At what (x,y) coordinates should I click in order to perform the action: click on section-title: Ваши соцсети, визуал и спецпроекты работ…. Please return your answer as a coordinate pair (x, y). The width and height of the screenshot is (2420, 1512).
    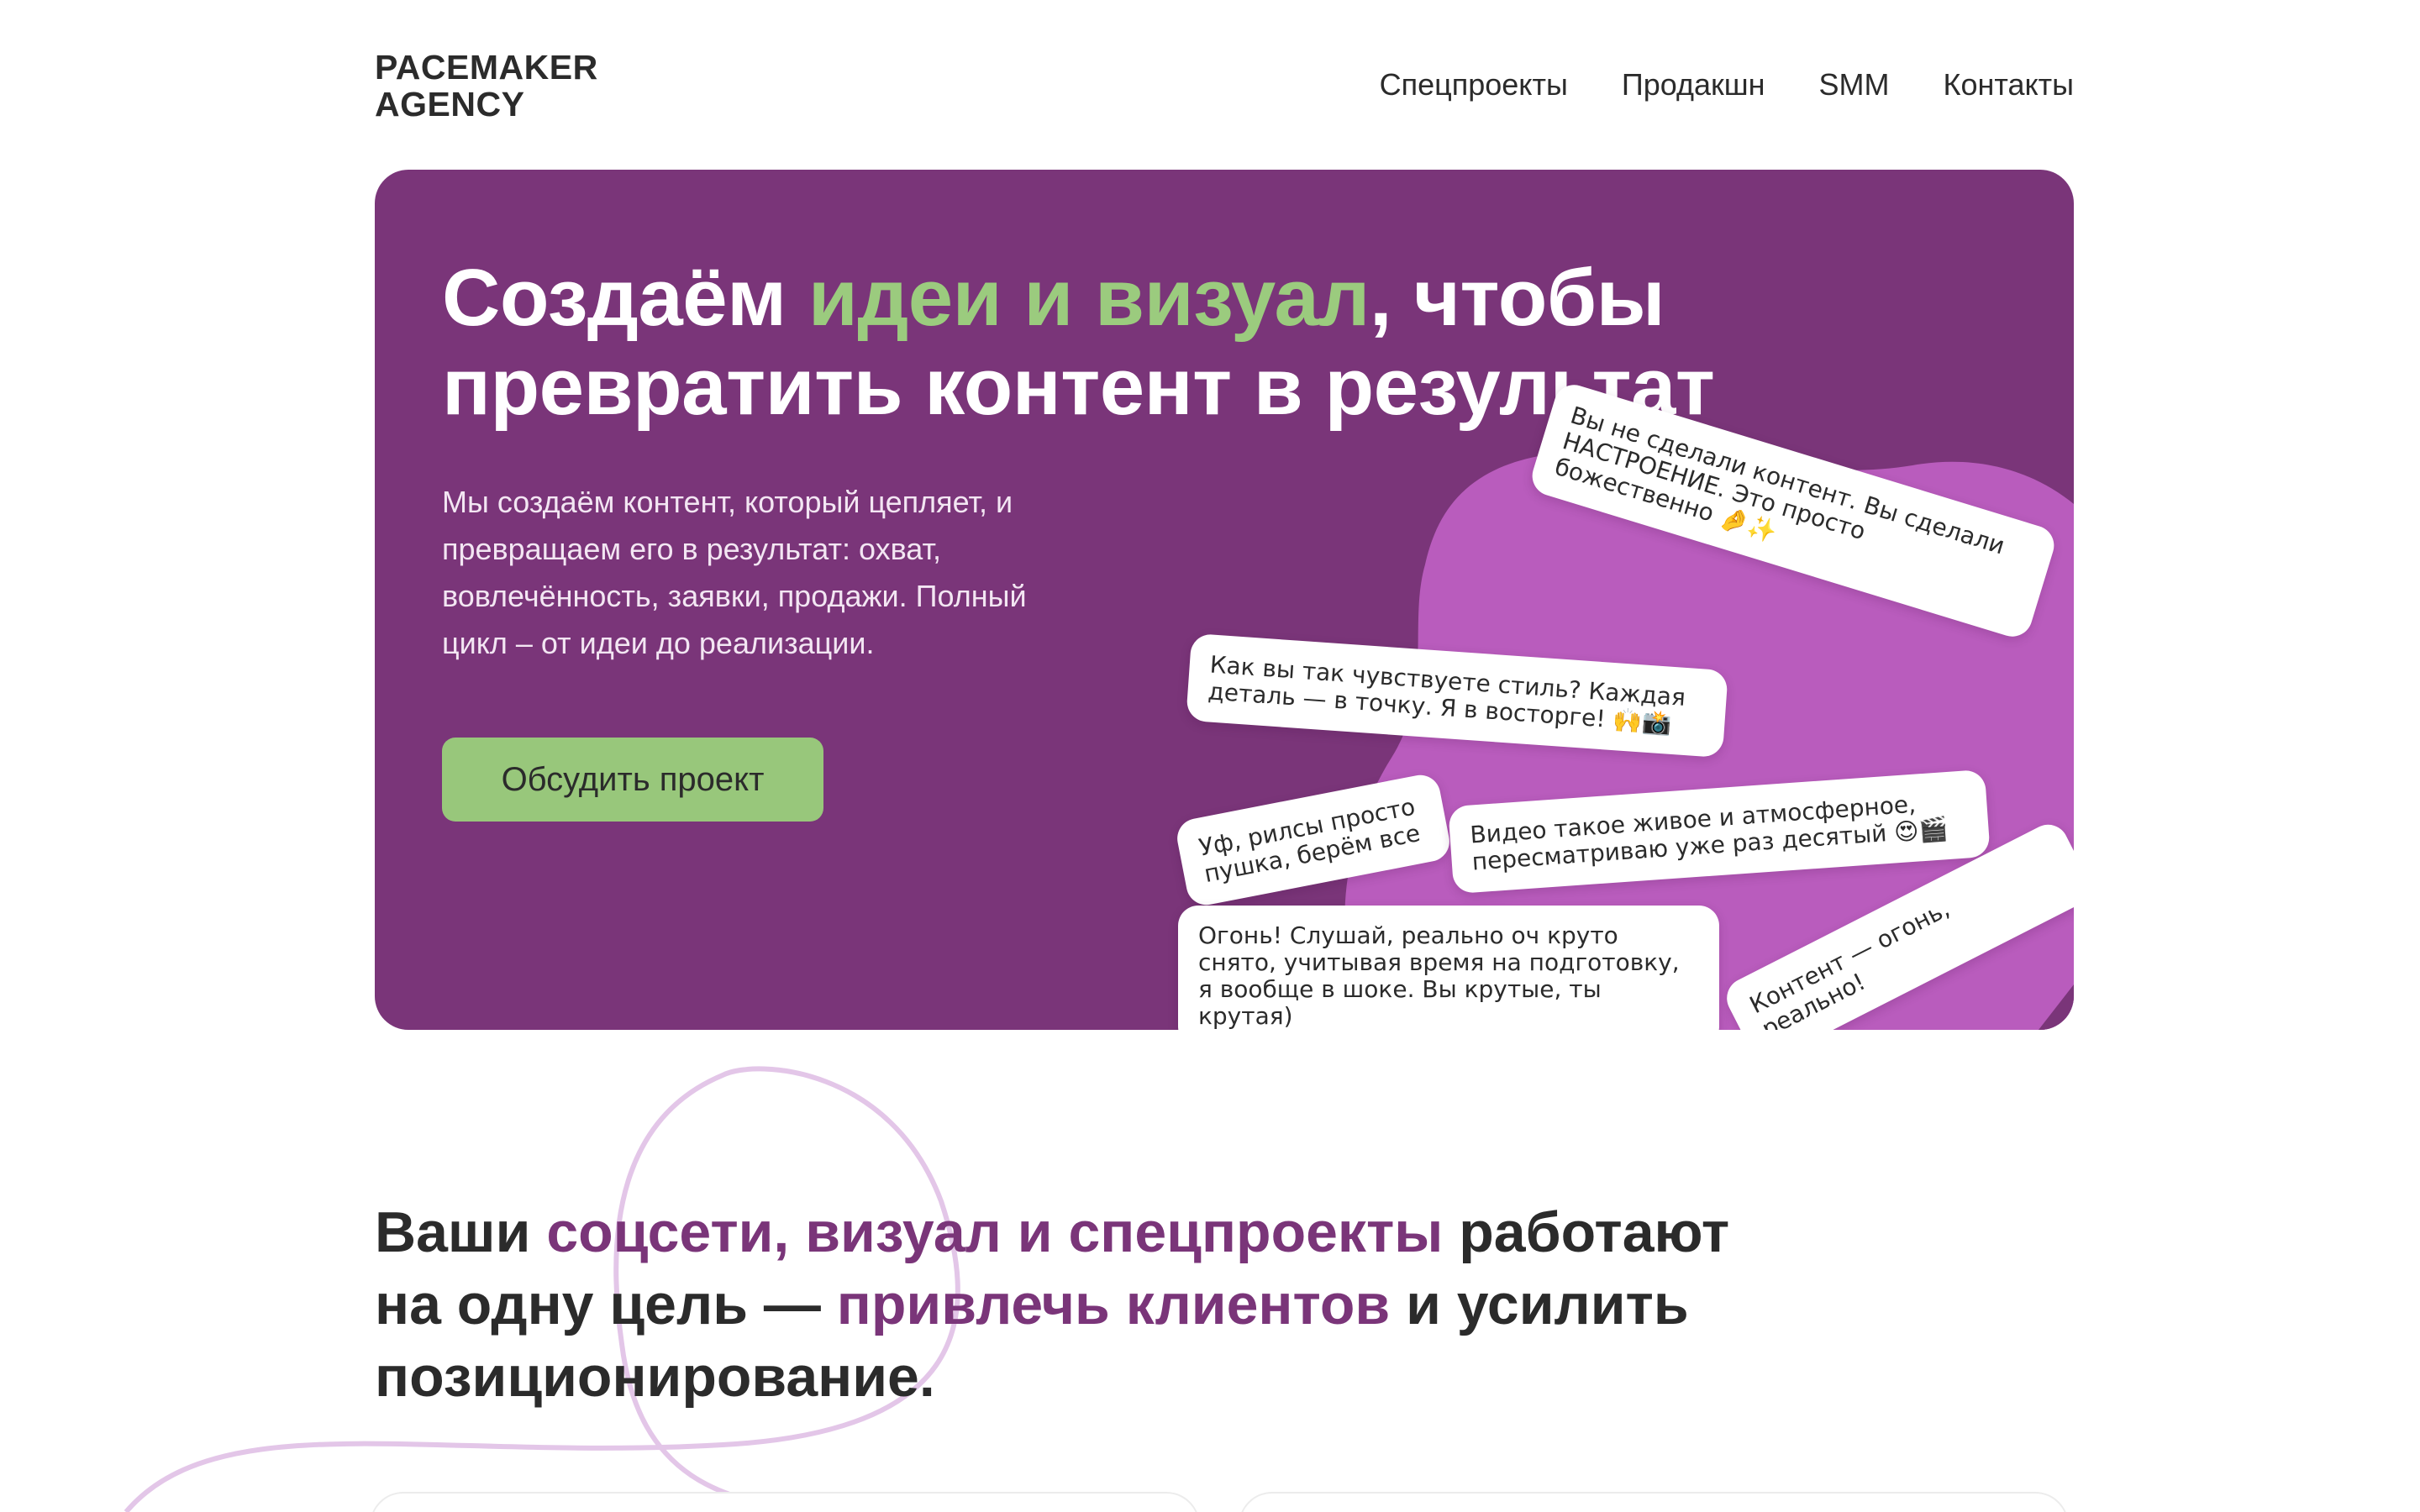
    Looking at the image, I should click on (1052, 1304).